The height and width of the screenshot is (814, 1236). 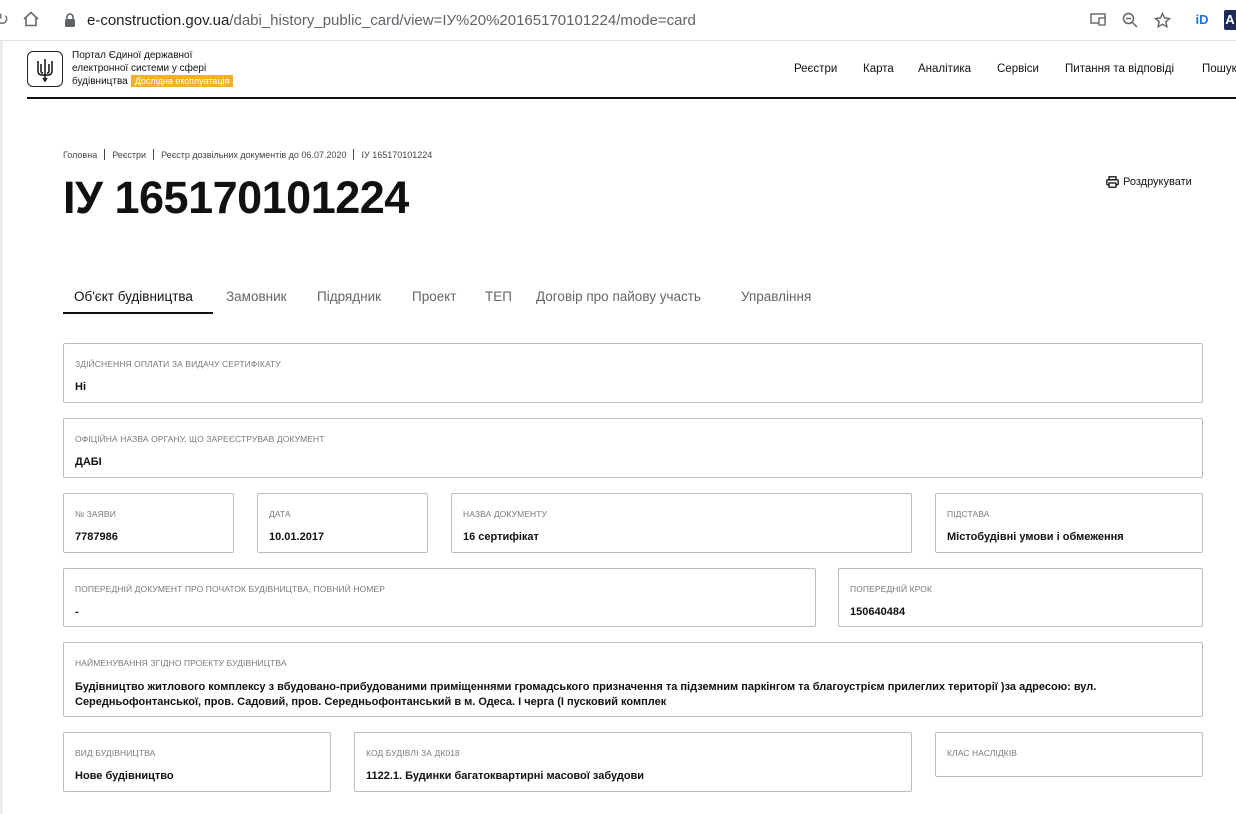 What do you see at coordinates (148, 523) in the screenshot?
I see `field-application-number: № заяви 7787986` at bounding box center [148, 523].